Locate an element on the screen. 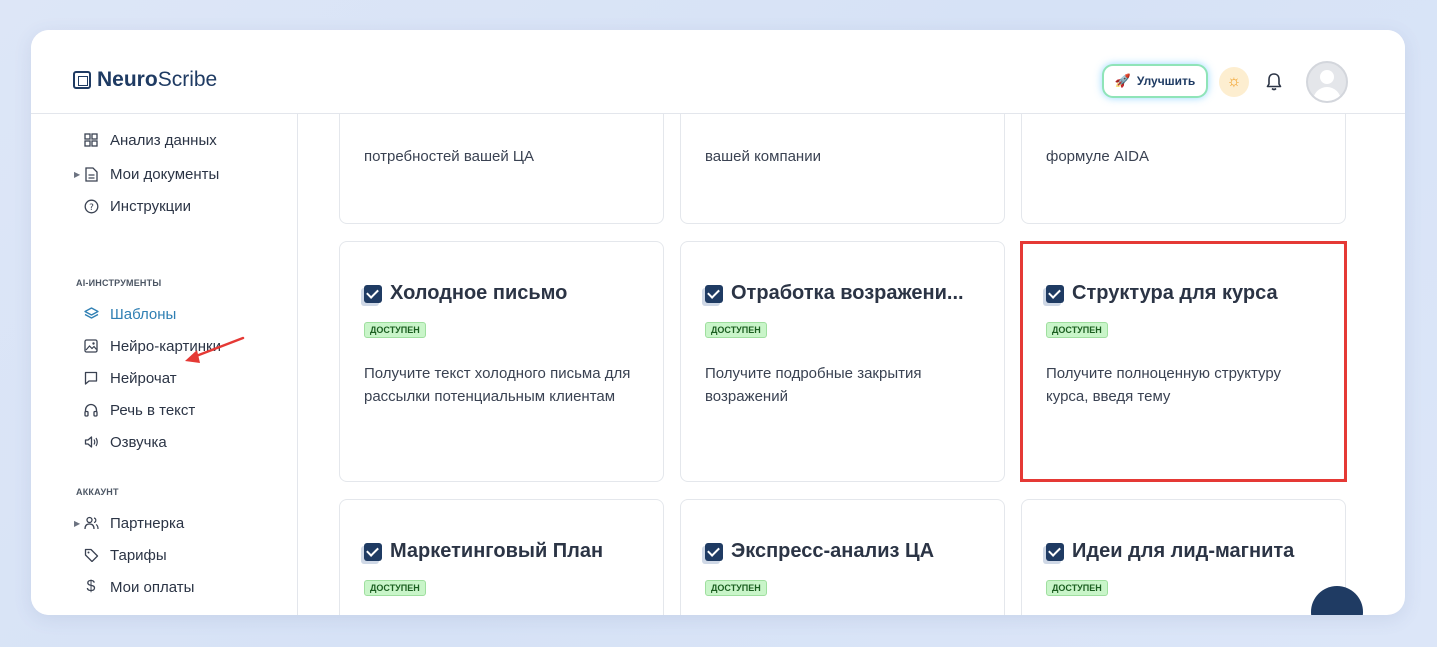 Image resolution: width=1437 pixels, height=647 pixels. sidebar-item-label: Тарифы is located at coordinates (138, 555).